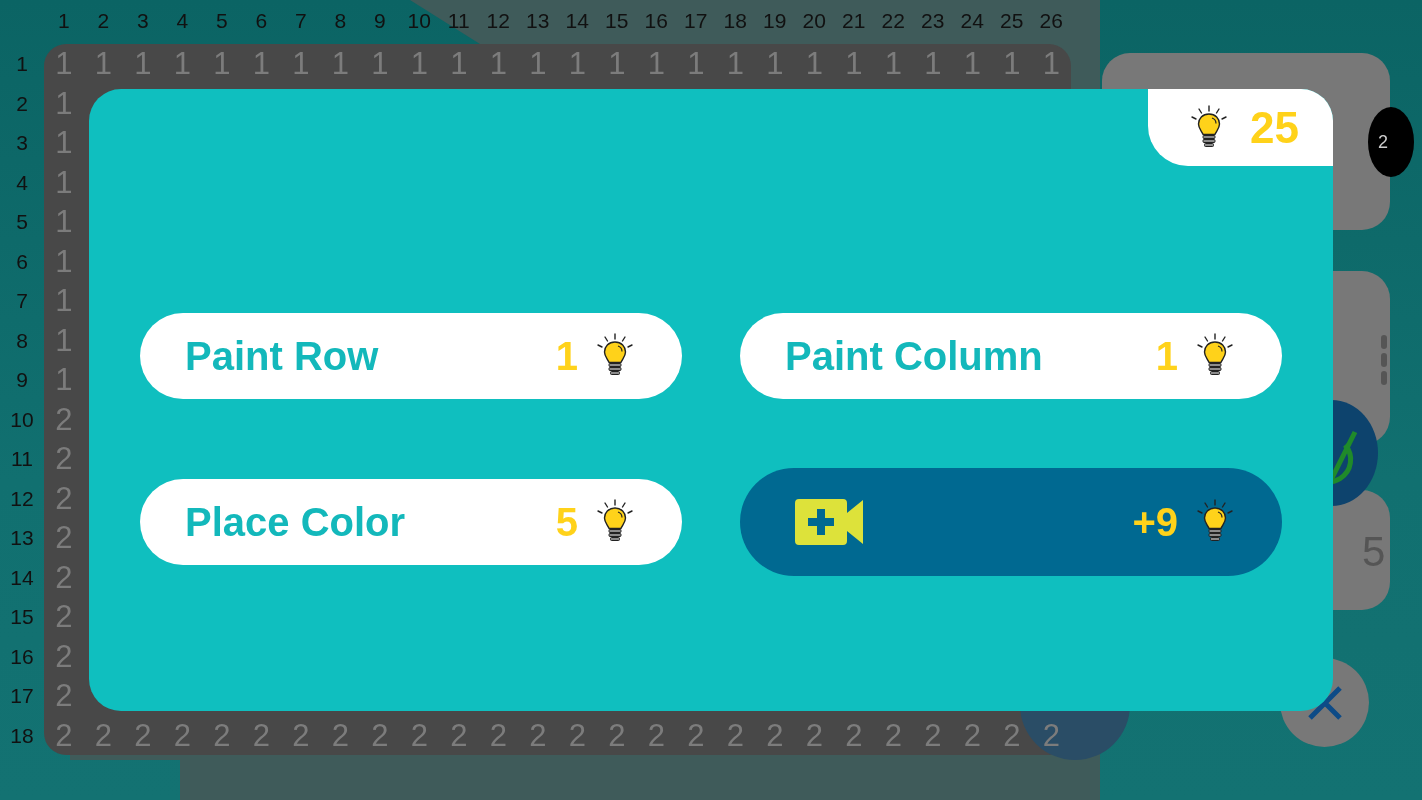 This screenshot has height=800, width=1422. I want to click on row-number: 7, so click(22, 301).